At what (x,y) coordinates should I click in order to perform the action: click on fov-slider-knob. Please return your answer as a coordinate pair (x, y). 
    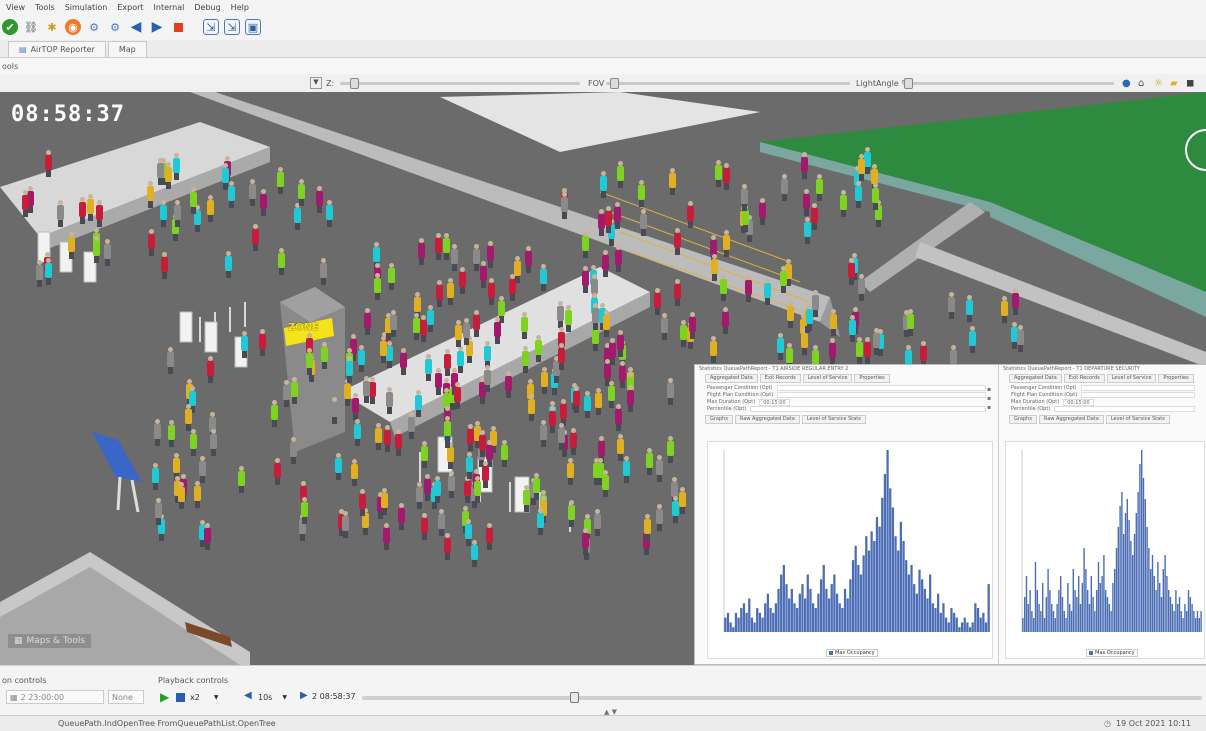
    Looking at the image, I should click on (614, 83).